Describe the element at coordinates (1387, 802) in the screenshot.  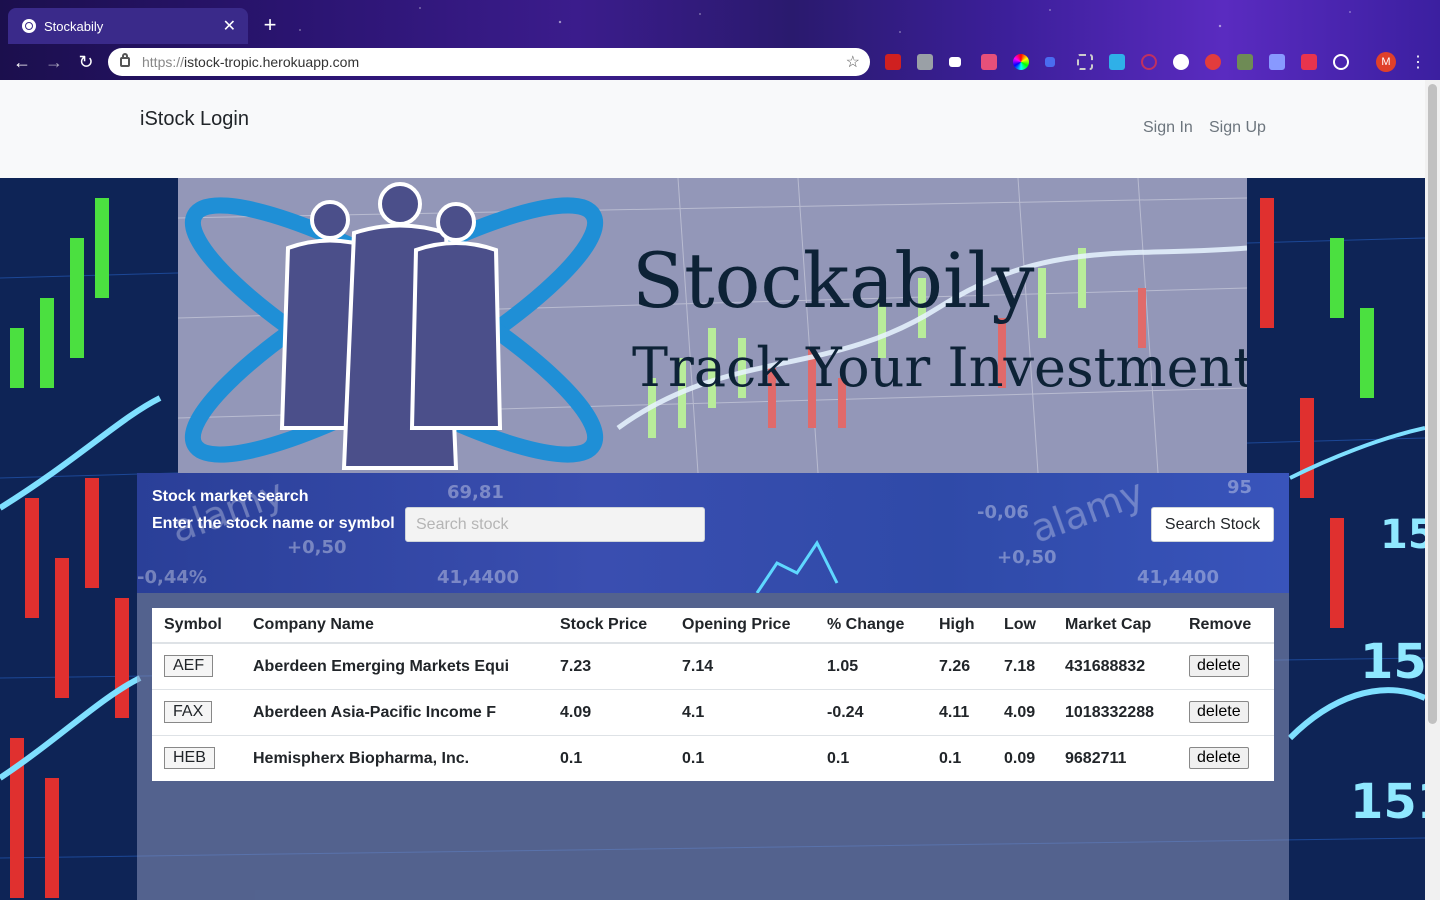
I see `svg-text: 151` at that location.